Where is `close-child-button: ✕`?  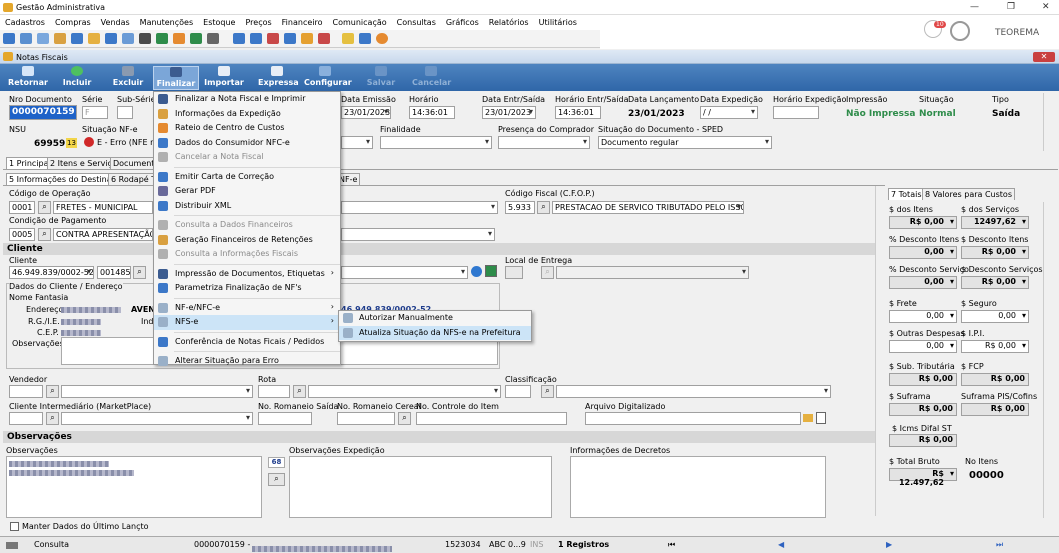 close-child-button: ✕ is located at coordinates (1044, 57).